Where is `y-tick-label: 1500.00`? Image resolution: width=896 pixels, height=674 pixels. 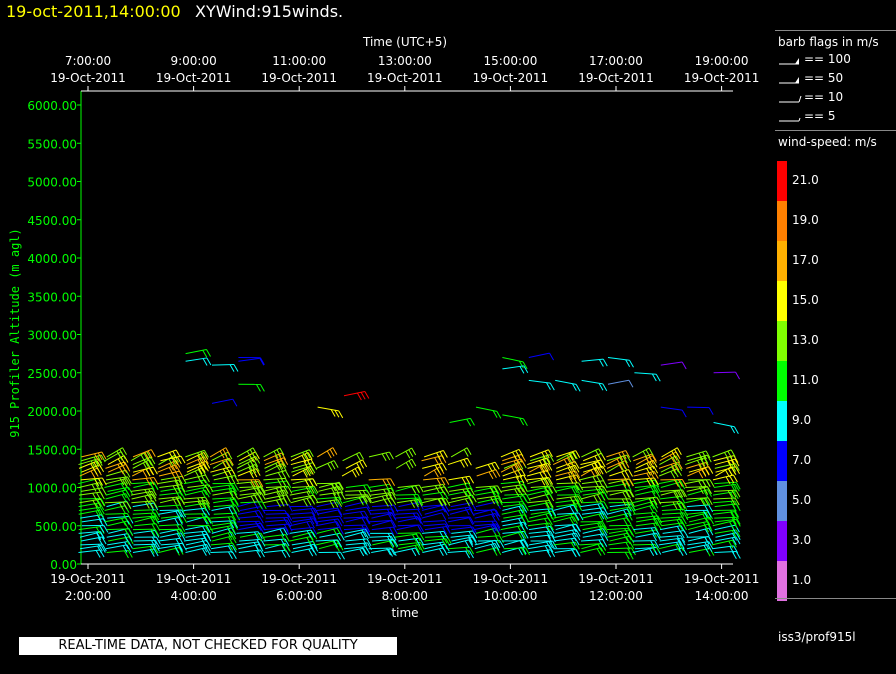
y-tick-label: 1500.00 is located at coordinates (52, 450).